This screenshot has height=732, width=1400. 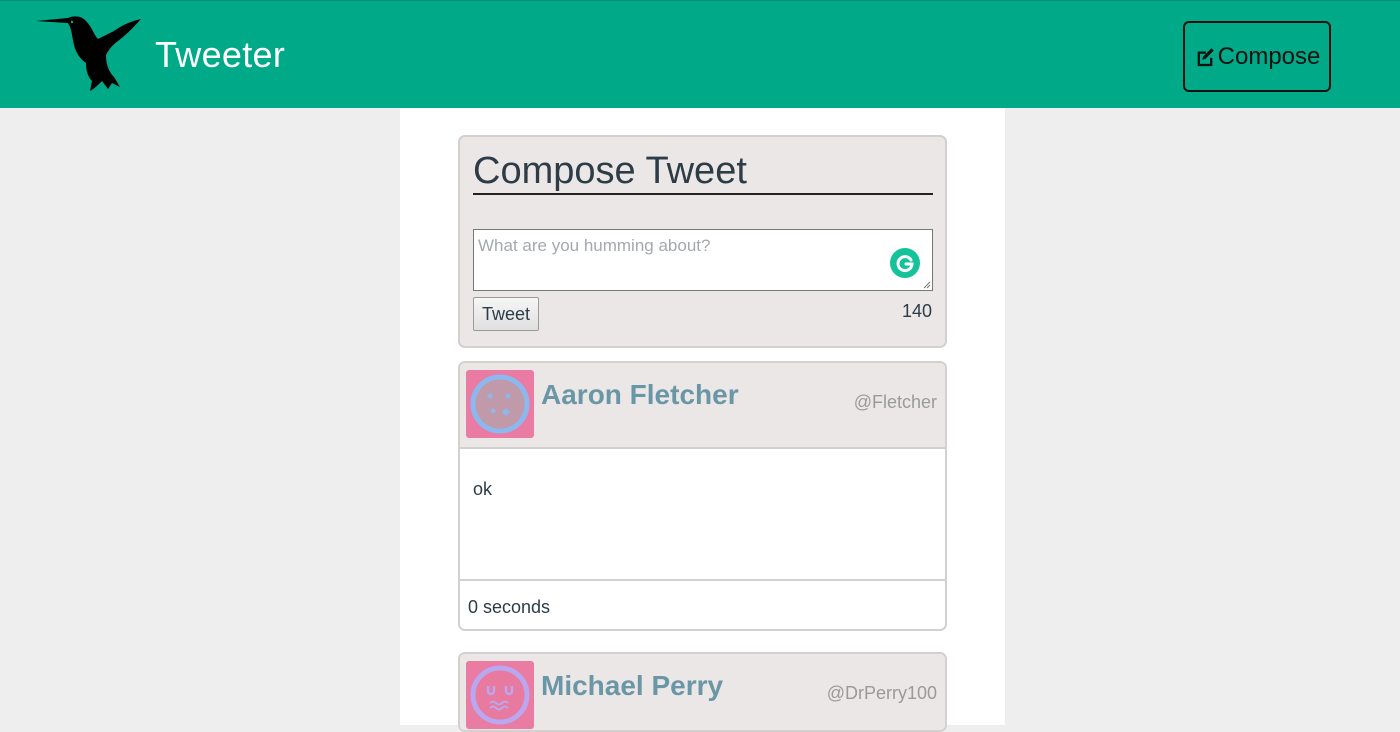 What do you see at coordinates (632, 685) in the screenshot?
I see `author-name: Michael Perry` at bounding box center [632, 685].